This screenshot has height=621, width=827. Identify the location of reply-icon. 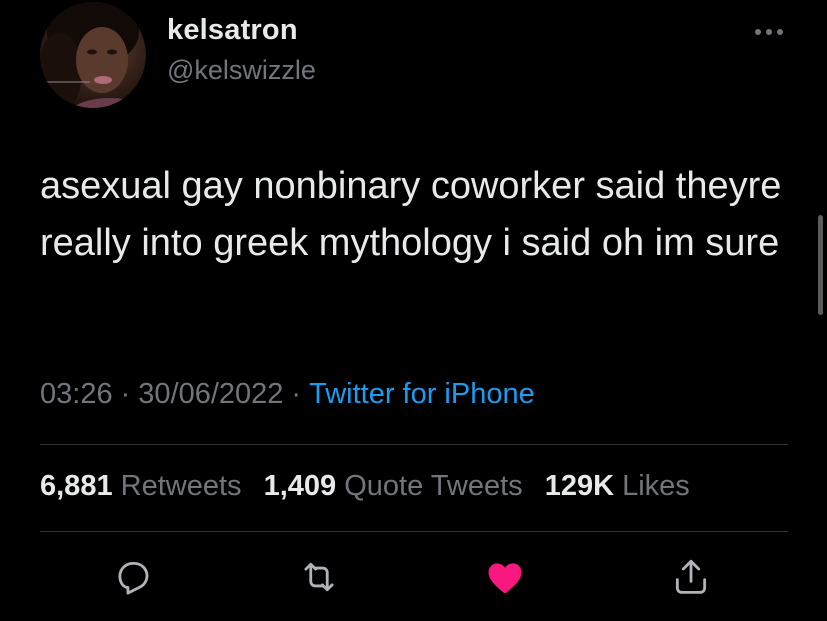
(133, 578).